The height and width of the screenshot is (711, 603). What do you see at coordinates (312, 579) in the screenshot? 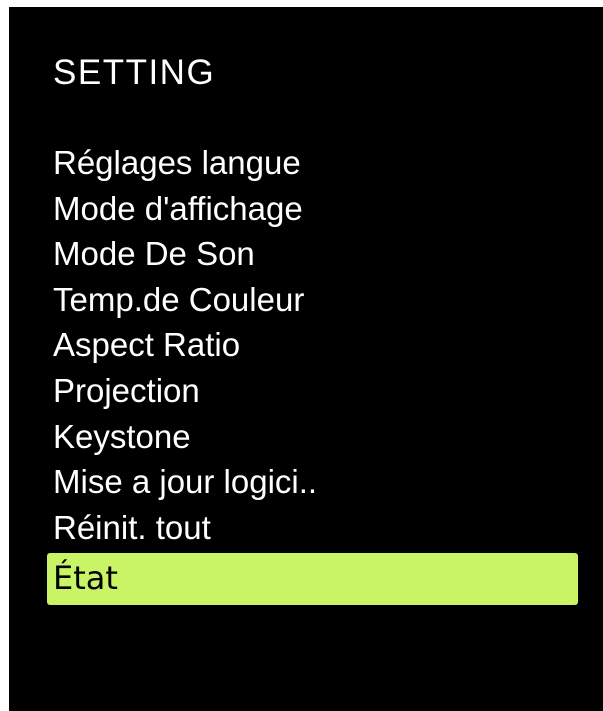
I see `menu-item-status: État` at bounding box center [312, 579].